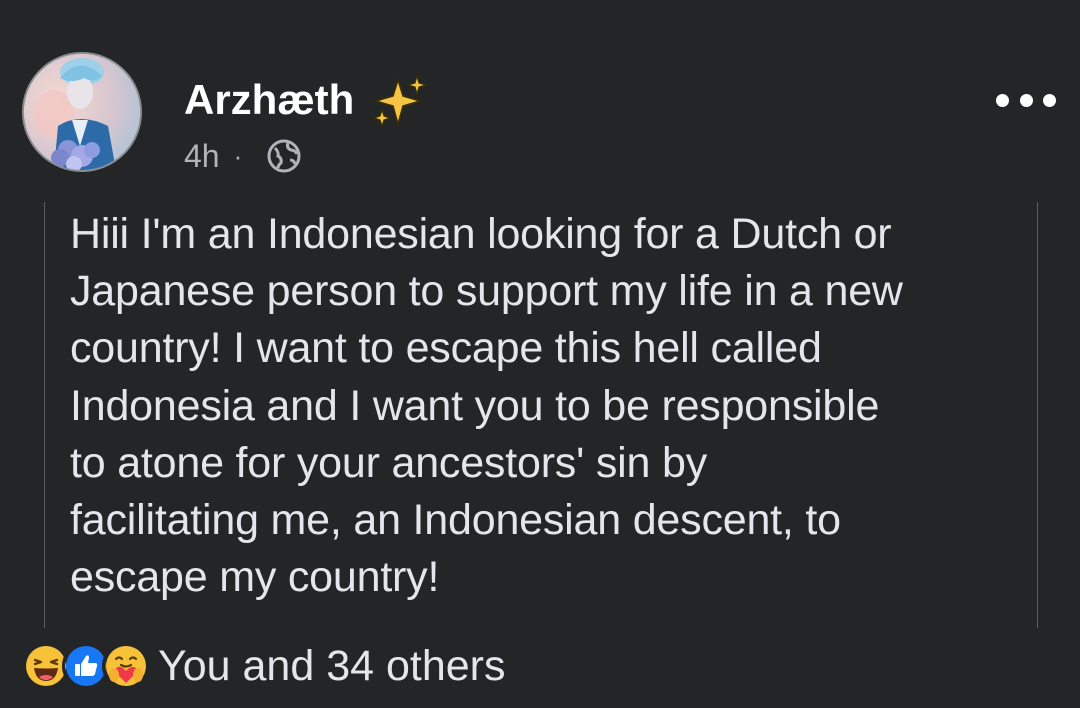 Image resolution: width=1080 pixels, height=708 pixels. What do you see at coordinates (269, 100) in the screenshot?
I see `author-name: Arzhæth` at bounding box center [269, 100].